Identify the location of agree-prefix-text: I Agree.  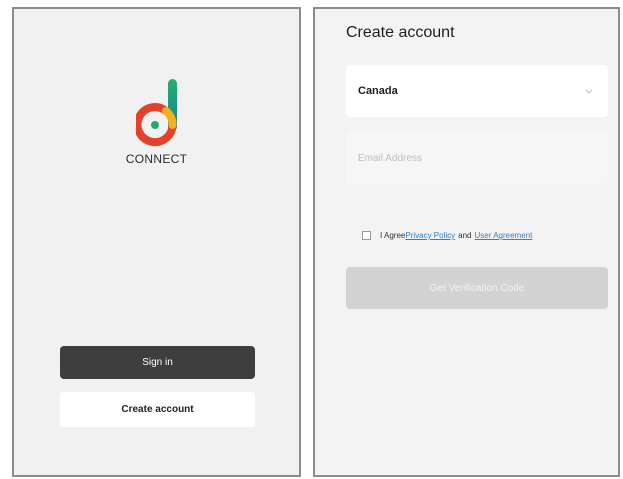
(393, 235).